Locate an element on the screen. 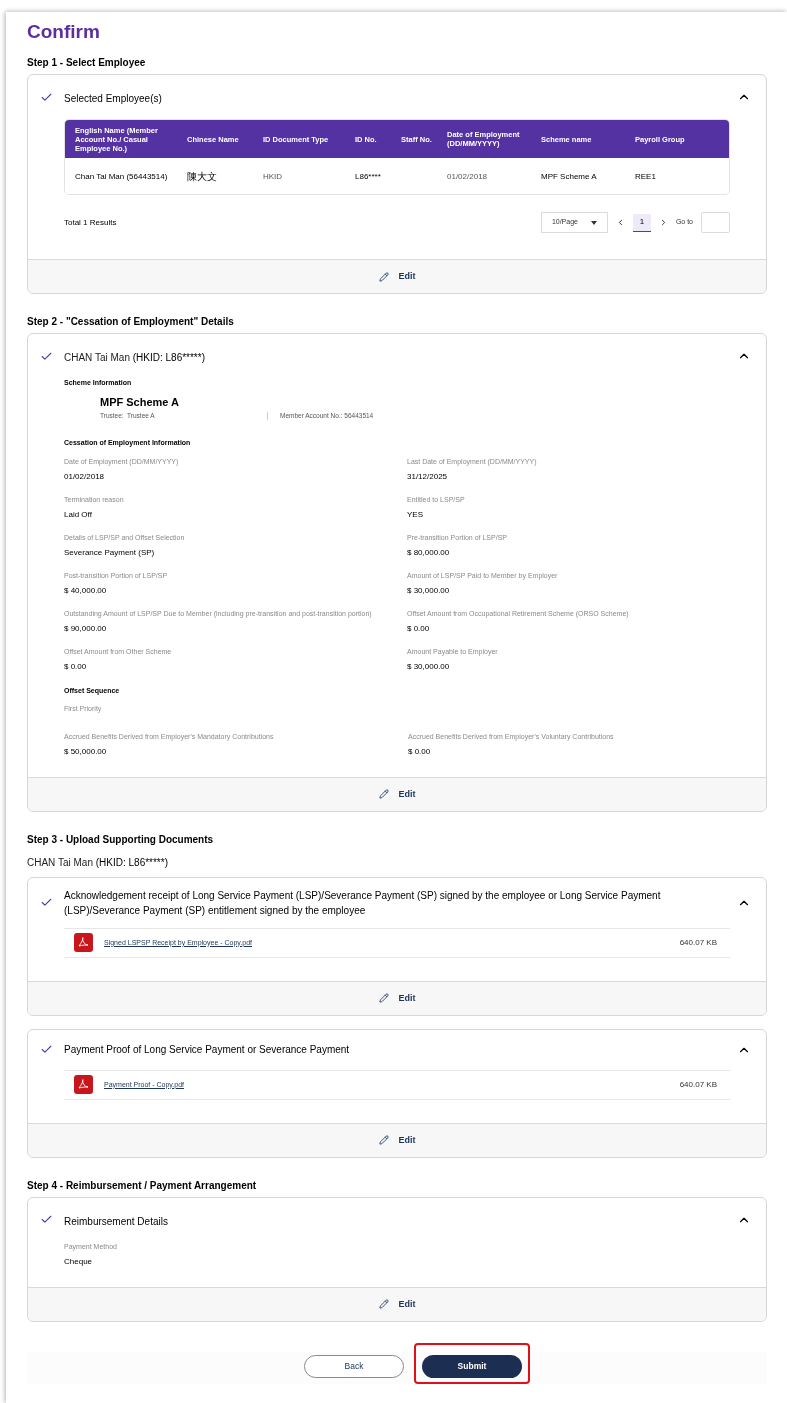 Image resolution: width=787 pixels, height=1403 pixels. results-count: Total 1 Results is located at coordinates (90, 222).